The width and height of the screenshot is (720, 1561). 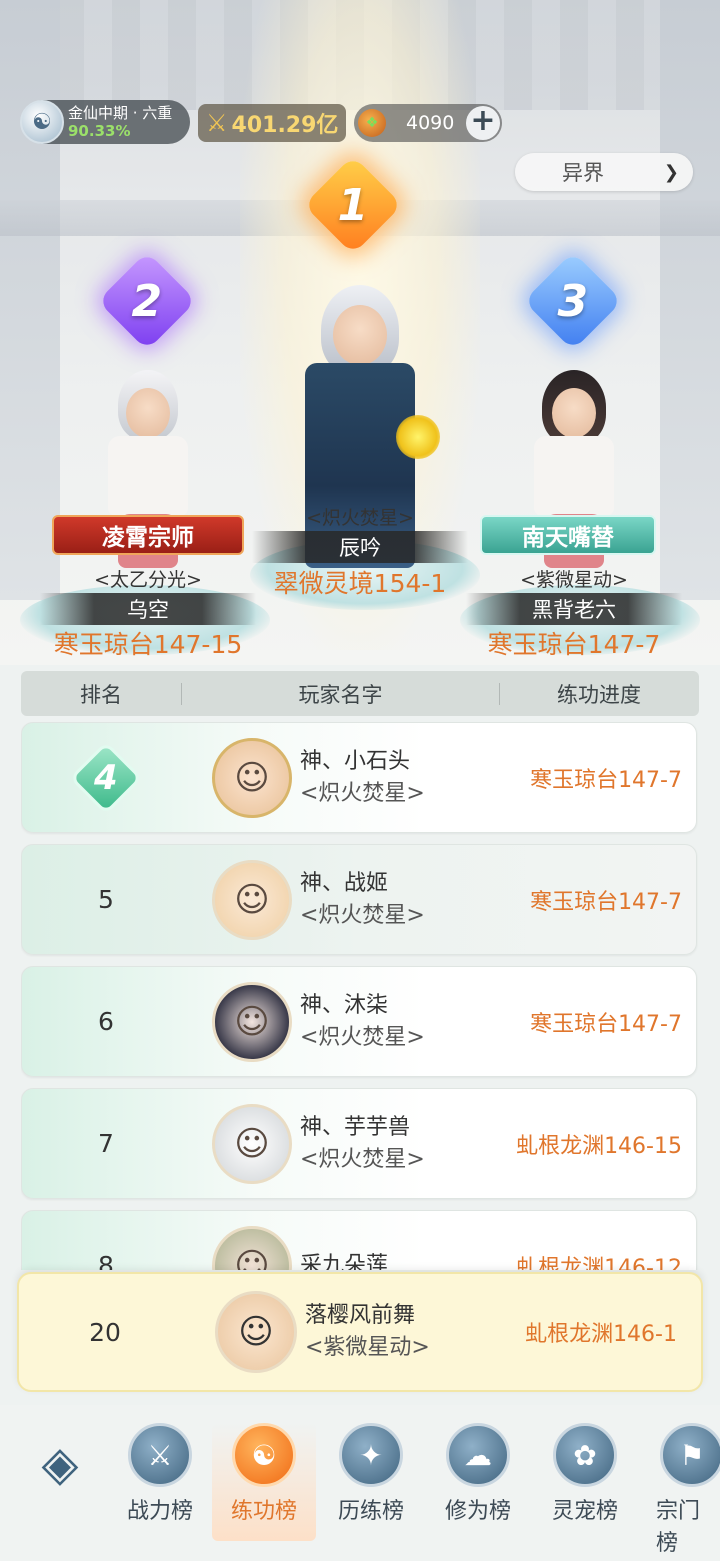 I want to click on rank-2-emblem: 2, so click(x=147, y=301).